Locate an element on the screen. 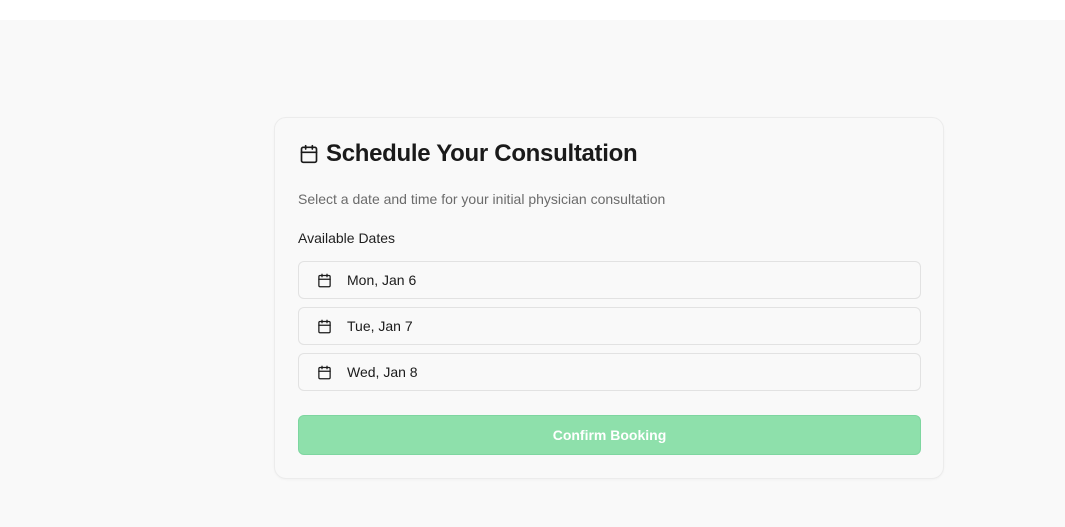  page-title: Schedule Your Consultation is located at coordinates (482, 153).